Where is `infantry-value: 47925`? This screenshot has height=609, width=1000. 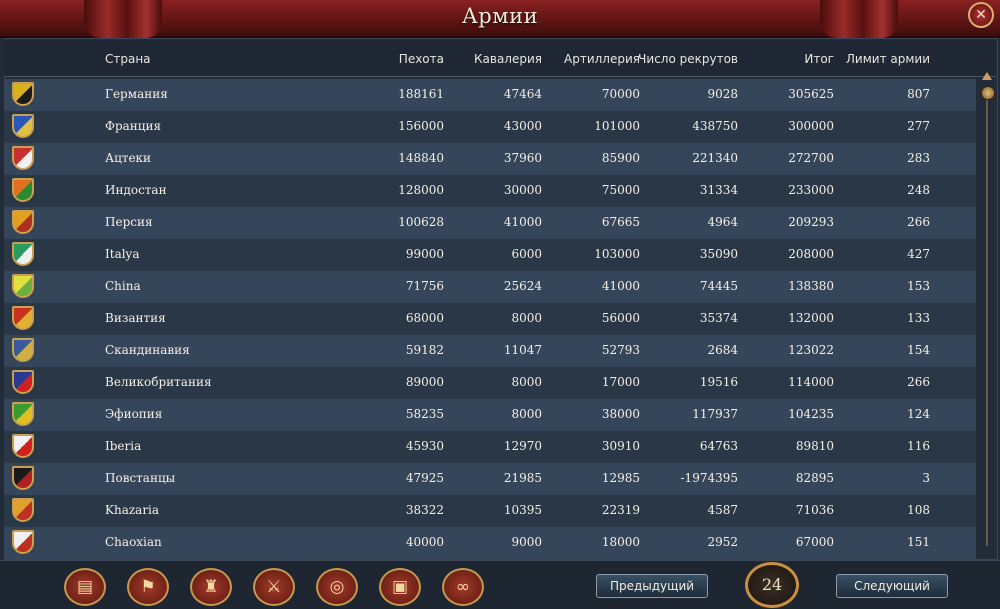 infantry-value: 47925 is located at coordinates (424, 478).